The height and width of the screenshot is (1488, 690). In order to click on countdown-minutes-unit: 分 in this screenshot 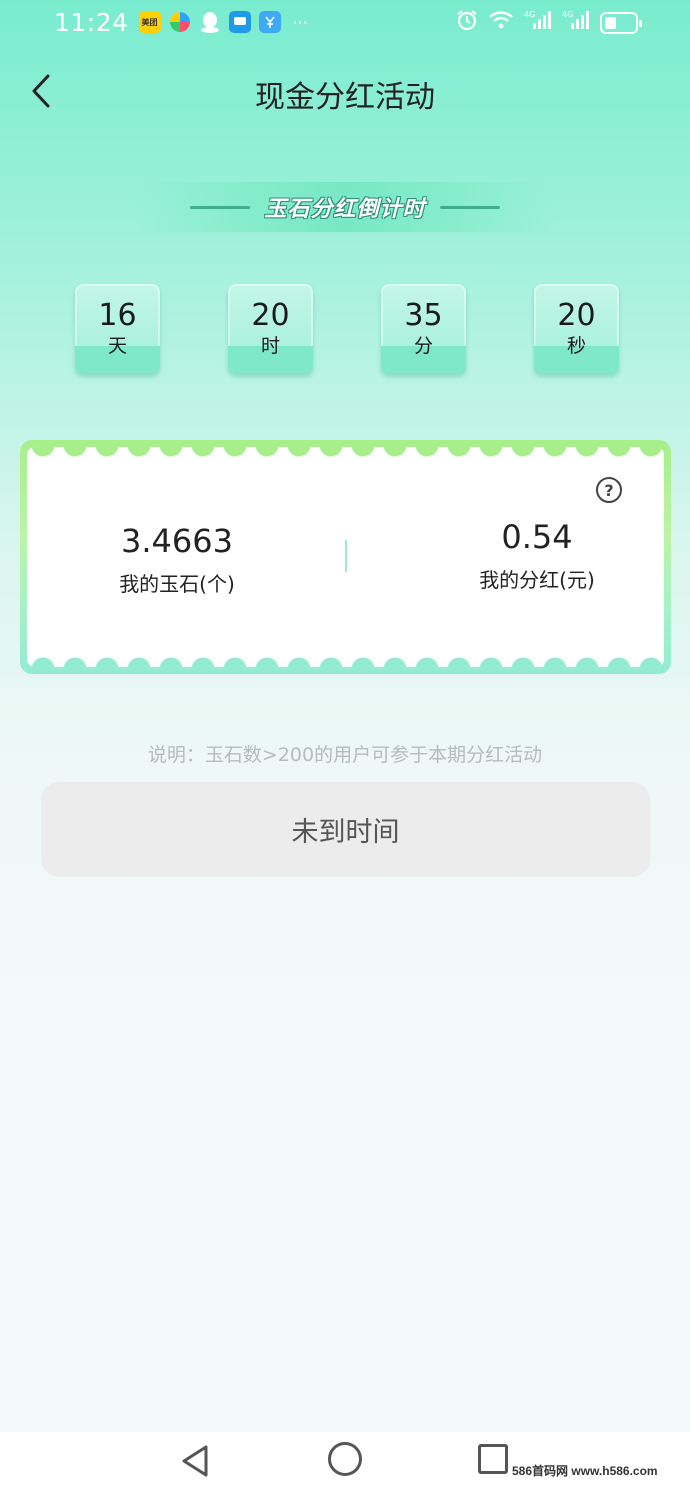, I will do `click(423, 346)`.